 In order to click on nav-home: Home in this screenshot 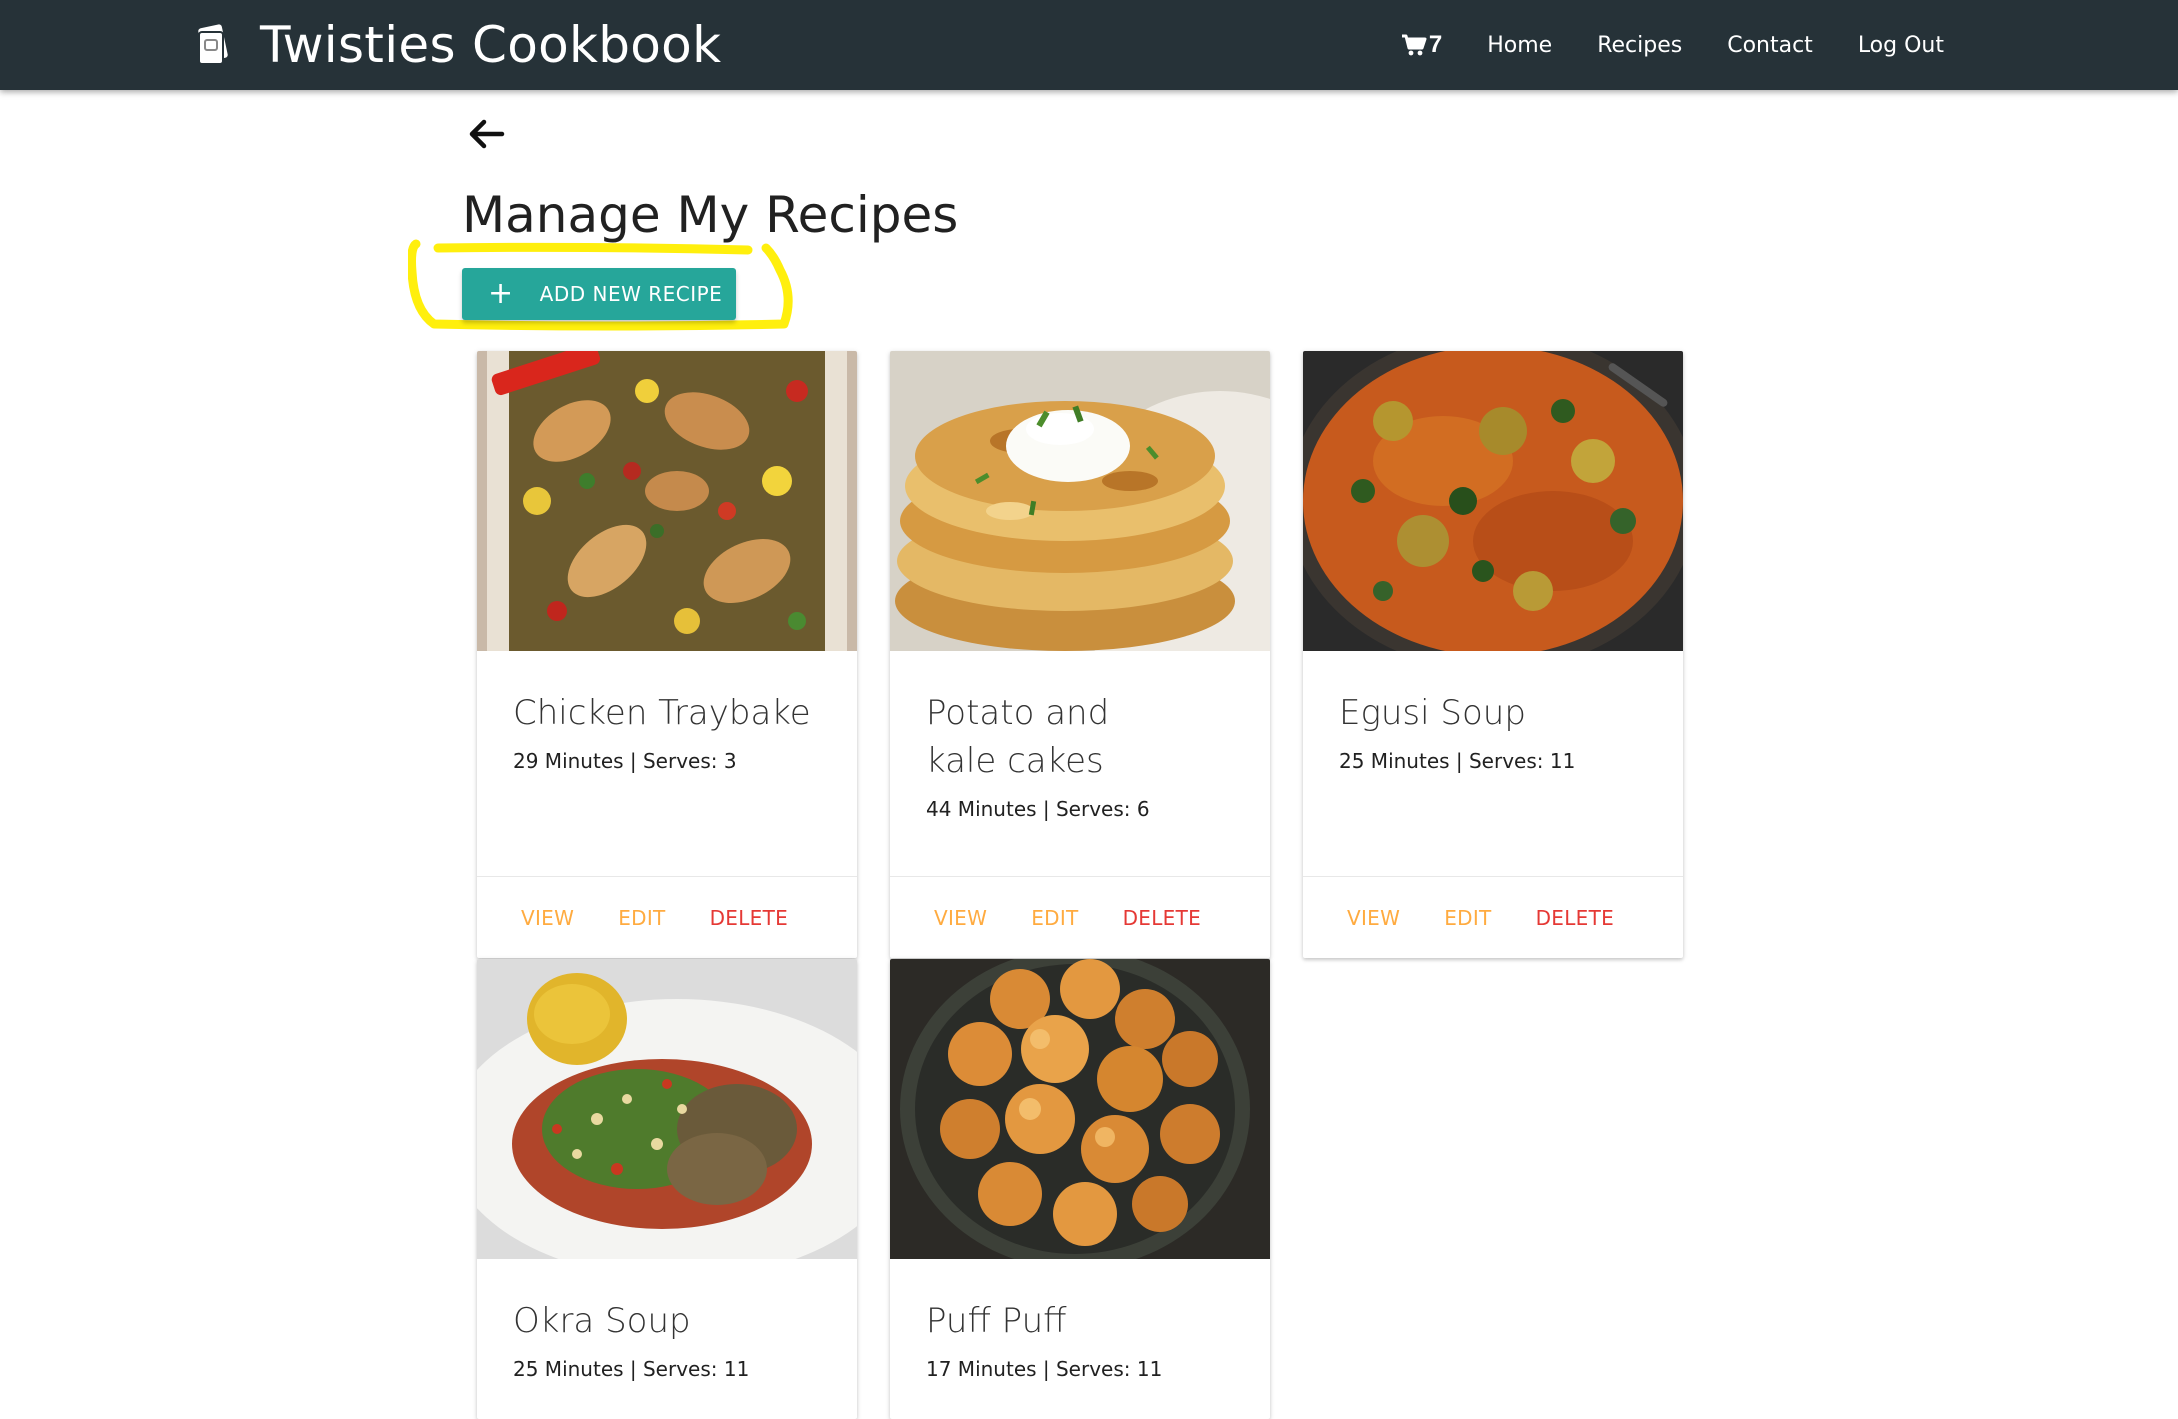, I will do `click(1519, 45)`.